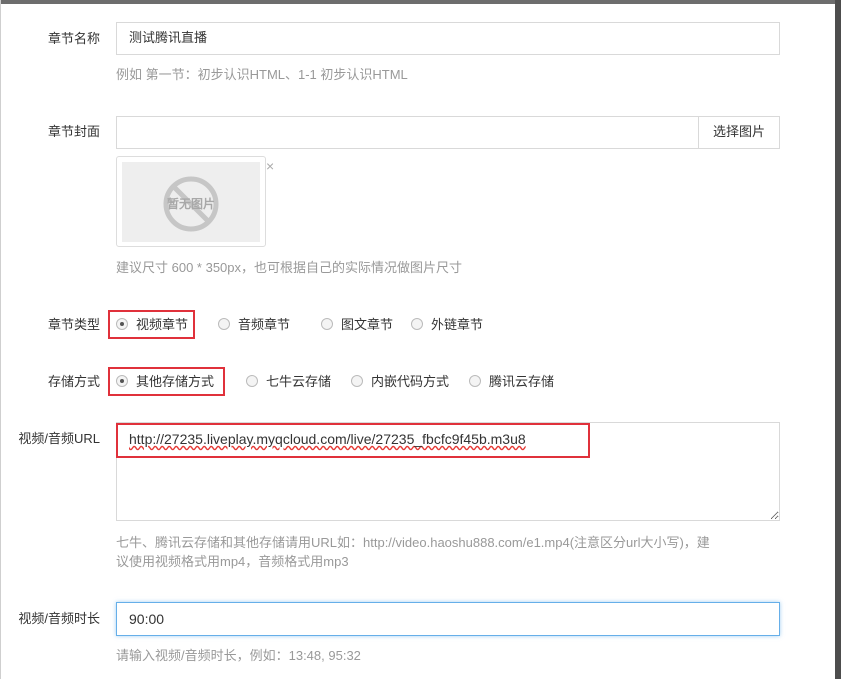 The width and height of the screenshot is (841, 679). Describe the element at coordinates (353, 440) in the screenshot. I see `media-url-highlight-box` at that location.